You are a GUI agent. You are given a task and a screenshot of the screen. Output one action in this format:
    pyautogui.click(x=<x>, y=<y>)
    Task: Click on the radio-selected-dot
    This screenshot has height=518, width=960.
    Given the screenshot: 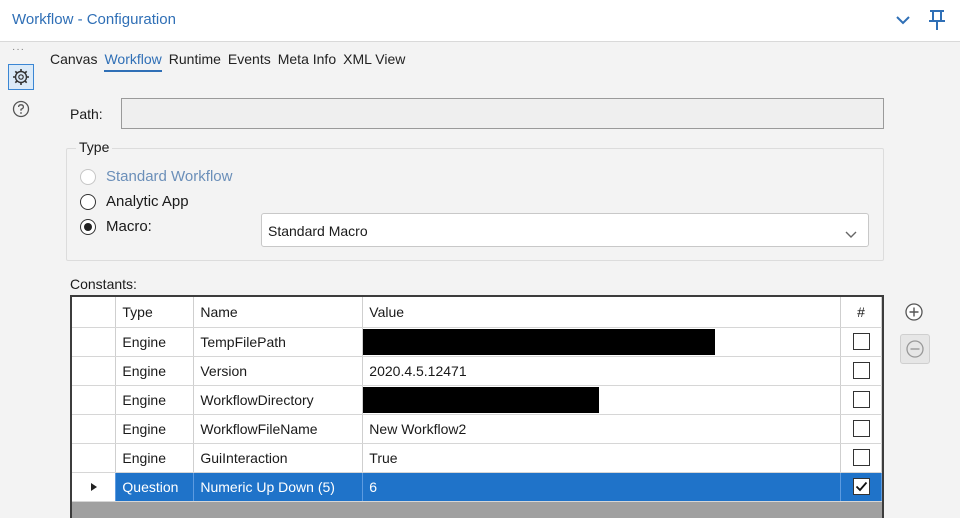 What is the action you would take?
    pyautogui.click(x=88, y=226)
    